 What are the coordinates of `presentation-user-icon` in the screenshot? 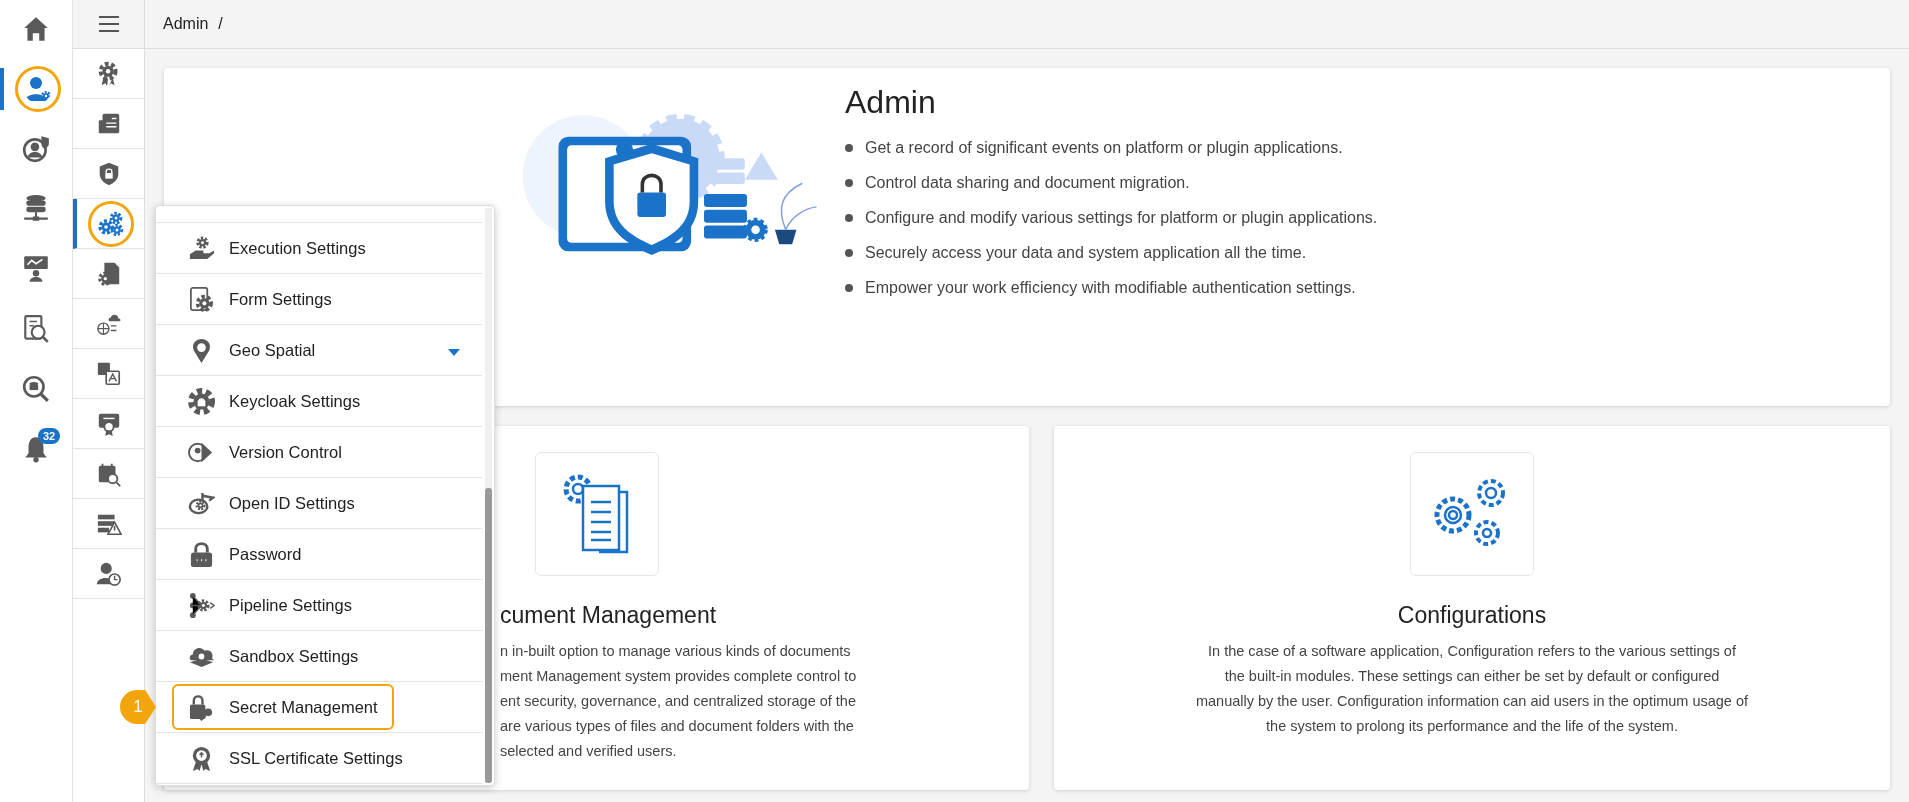 It's located at (36, 269).